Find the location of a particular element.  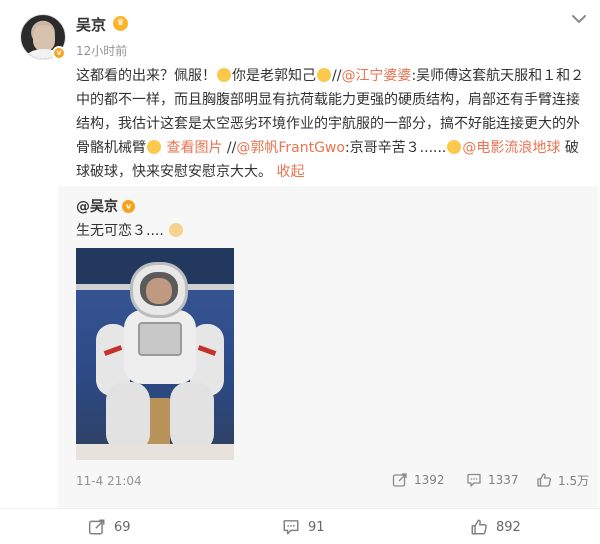

repost-share-count: 1392 is located at coordinates (429, 480).